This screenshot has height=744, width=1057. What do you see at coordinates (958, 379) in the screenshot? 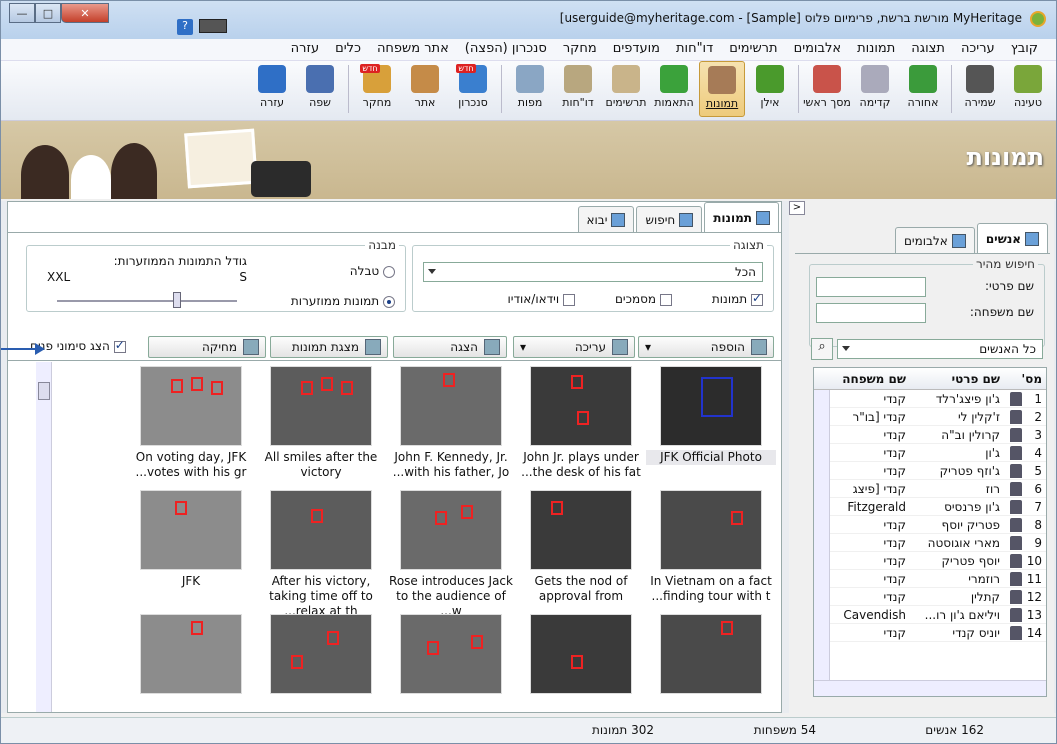
I see `column-header: שם פרטי` at bounding box center [958, 379].